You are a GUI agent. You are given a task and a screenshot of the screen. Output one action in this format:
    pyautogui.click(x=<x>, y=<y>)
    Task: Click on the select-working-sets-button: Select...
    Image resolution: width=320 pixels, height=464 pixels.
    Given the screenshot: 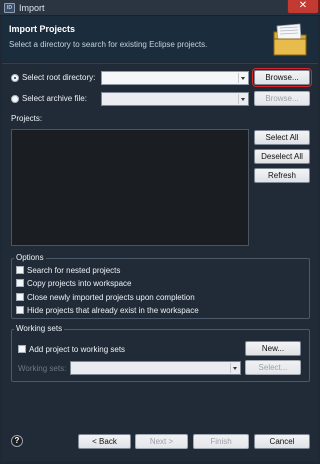 What is the action you would take?
    pyautogui.click(x=273, y=367)
    